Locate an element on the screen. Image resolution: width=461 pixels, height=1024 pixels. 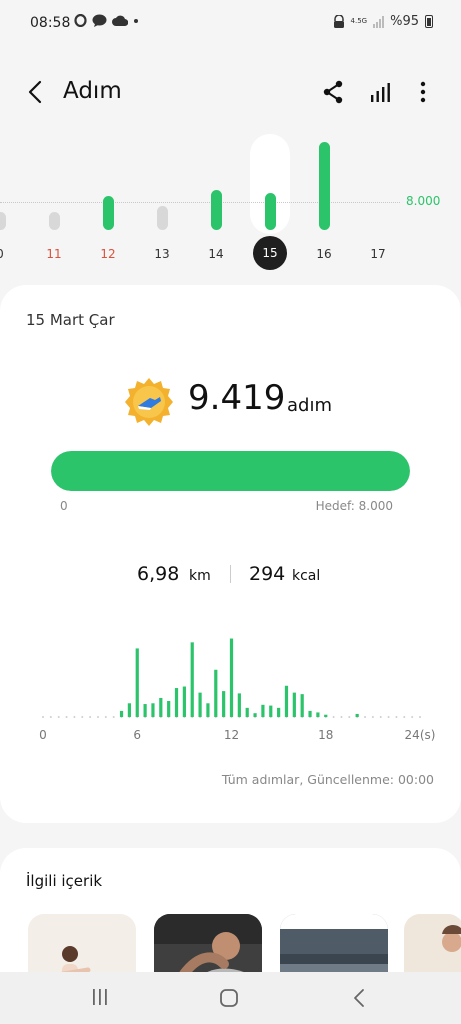
hourly-steps-chart: 0 6 12 18 24(s) is located at coordinates (237, 690).